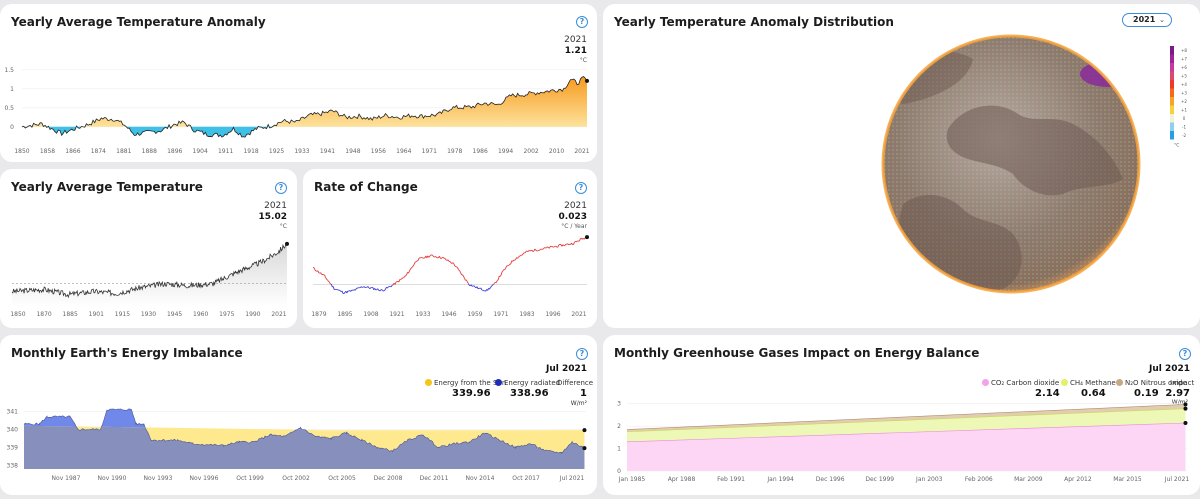 This screenshot has width=1200, height=499. Describe the element at coordinates (148, 314) in the screenshot. I see `x-tick-label: 1930` at that location.